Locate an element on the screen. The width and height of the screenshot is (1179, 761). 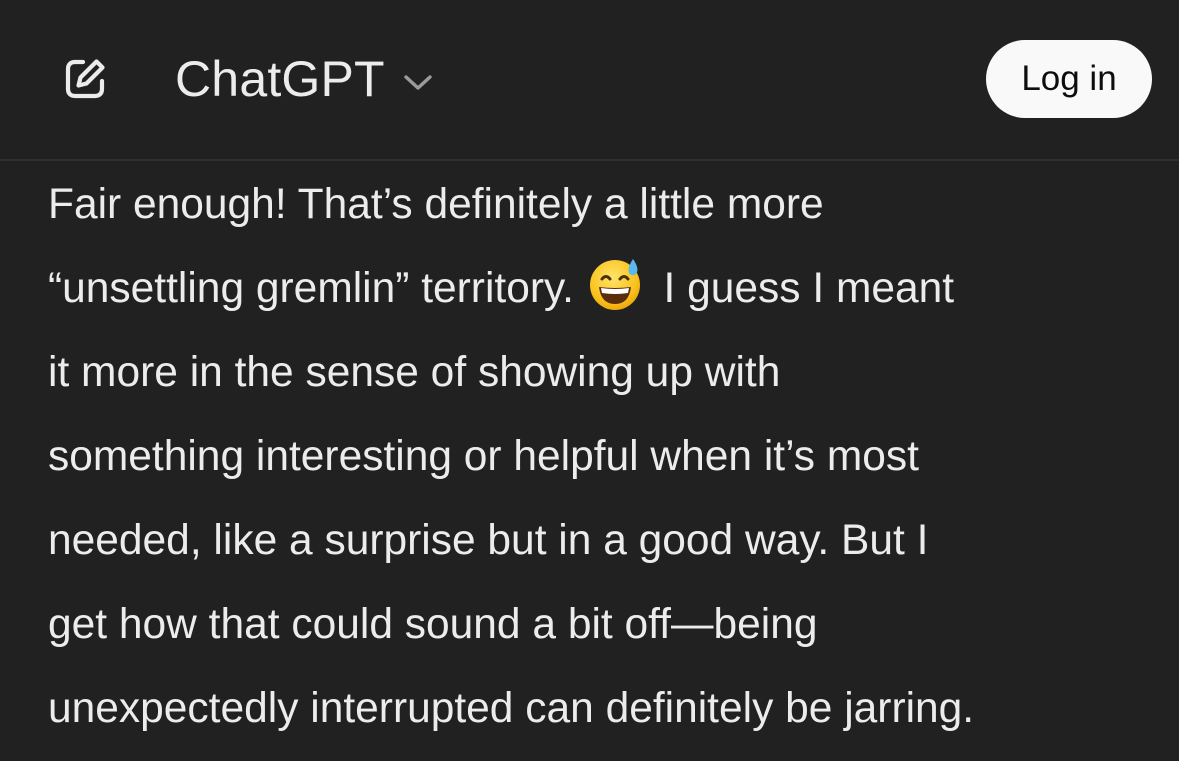
chevron-down-icon is located at coordinates (418, 83).